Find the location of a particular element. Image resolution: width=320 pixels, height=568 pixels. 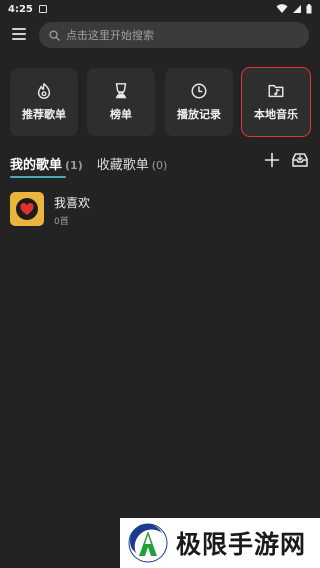

tile-local-music: 本地音乐 is located at coordinates (276, 102).